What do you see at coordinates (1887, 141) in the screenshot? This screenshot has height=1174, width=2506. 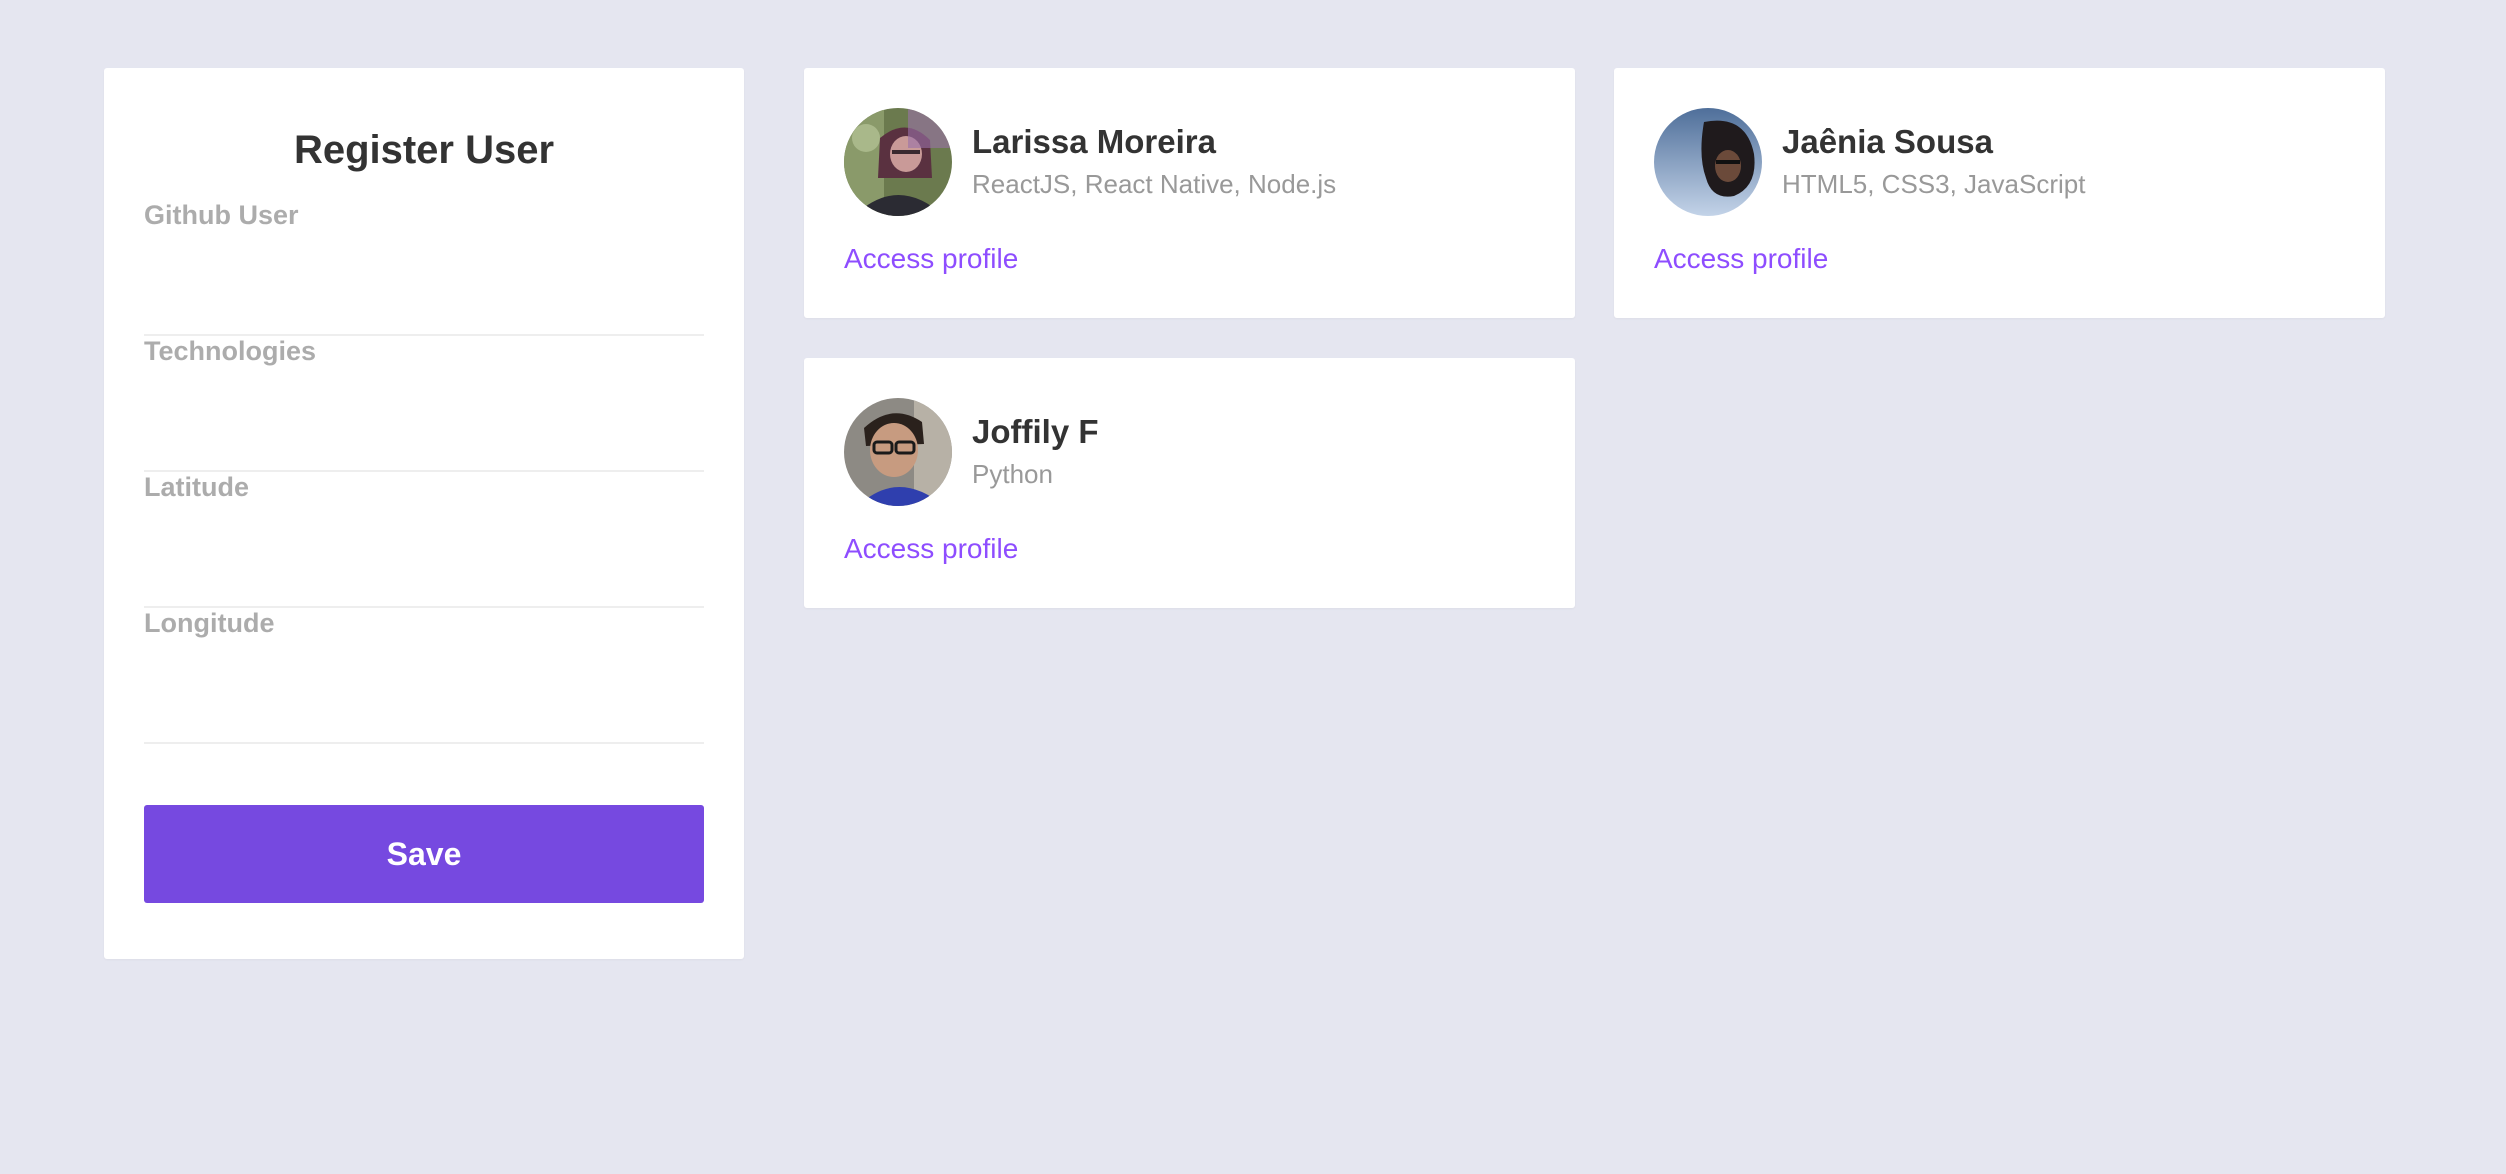 I see `dev-name: Jaênia Sousa` at bounding box center [1887, 141].